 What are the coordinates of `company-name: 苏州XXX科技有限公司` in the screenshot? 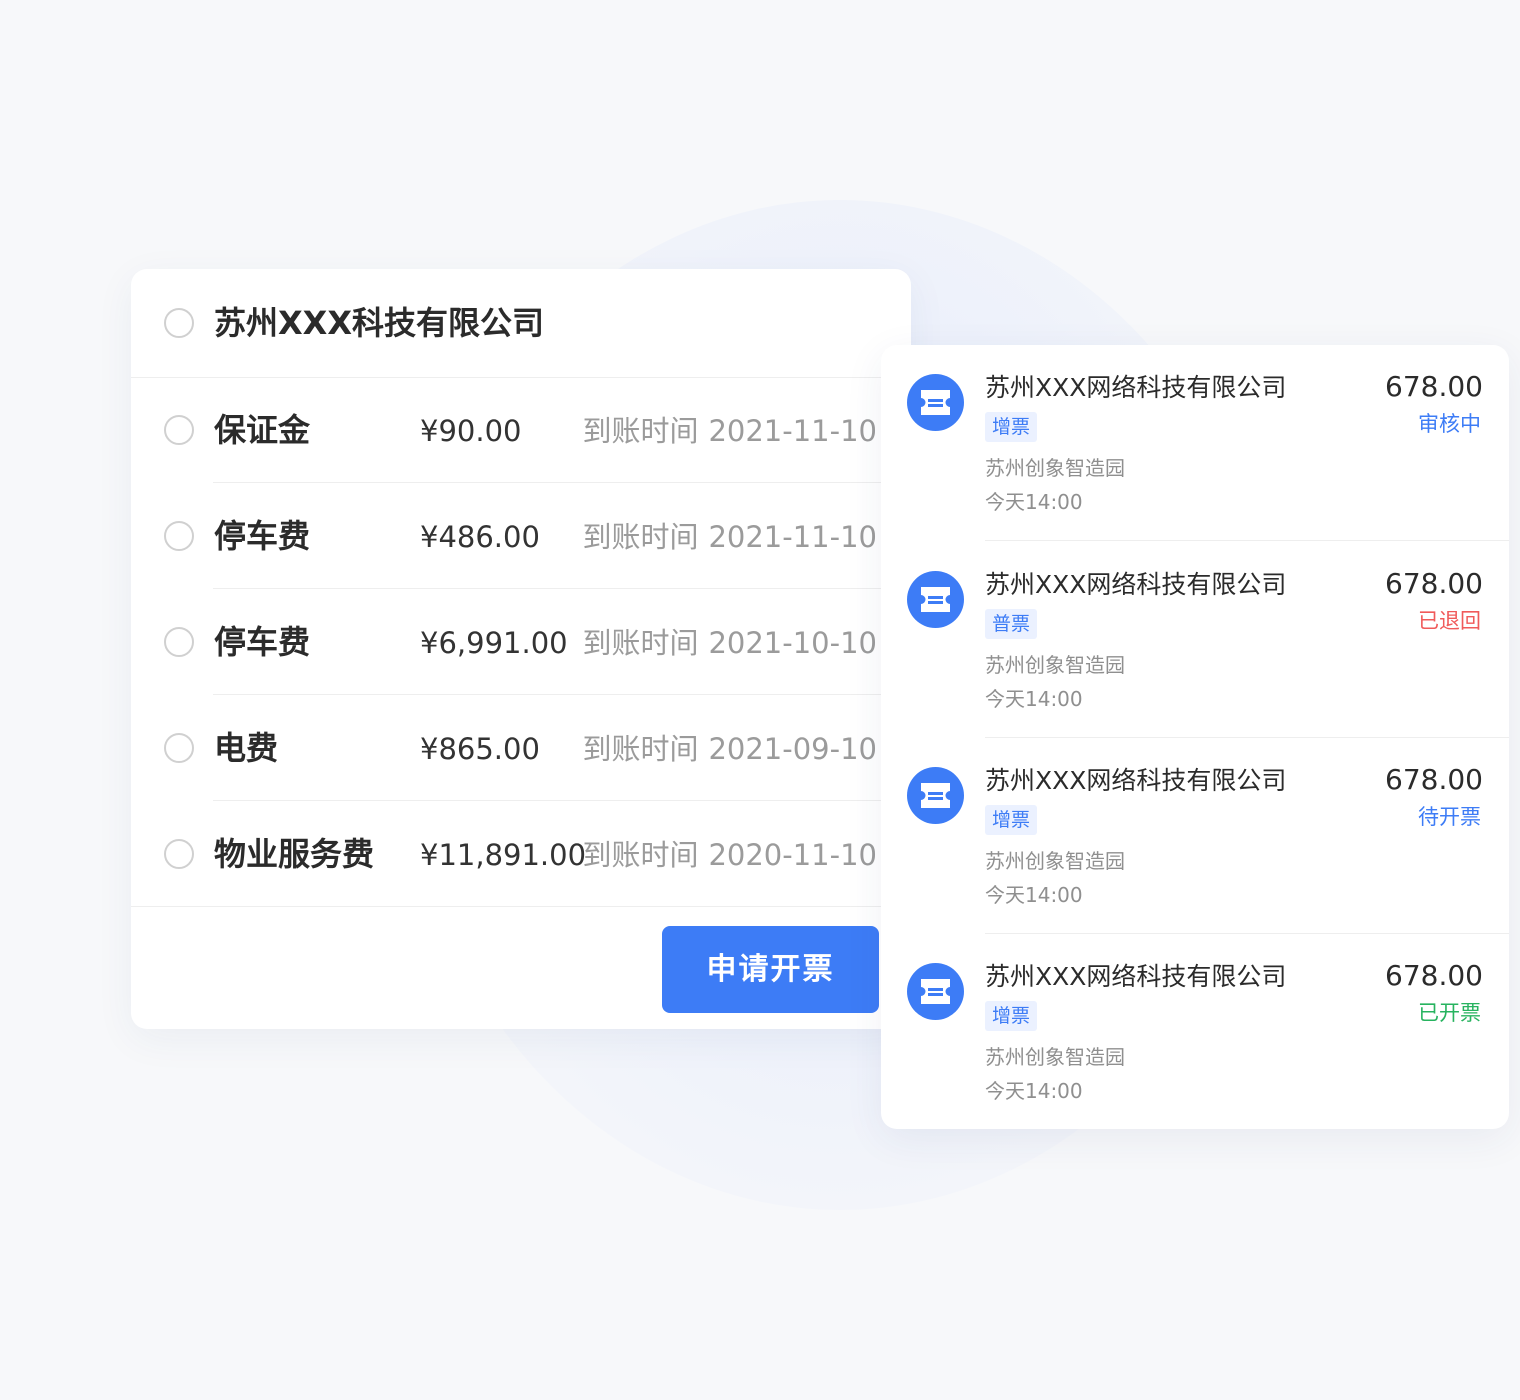 It's located at (379, 323).